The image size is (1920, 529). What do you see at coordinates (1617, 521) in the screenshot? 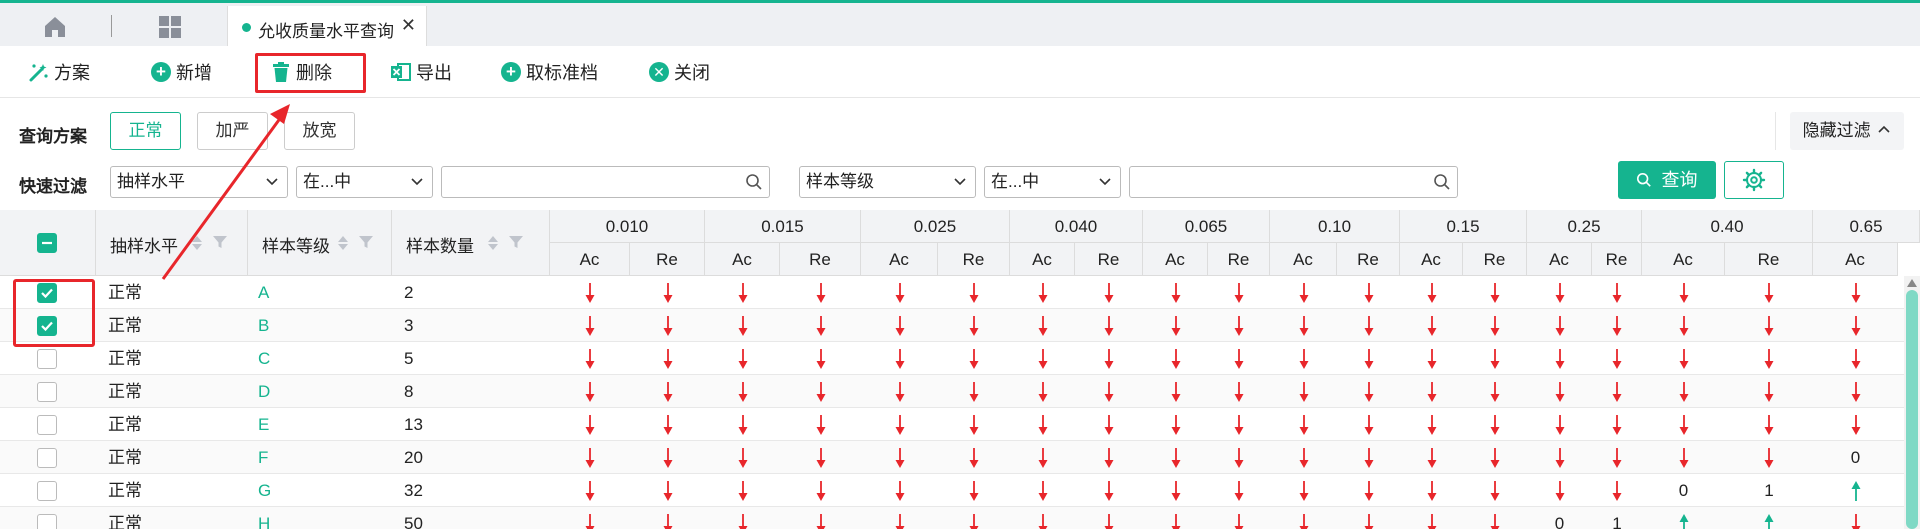
I see `ac-re-value: 1` at bounding box center [1617, 521].